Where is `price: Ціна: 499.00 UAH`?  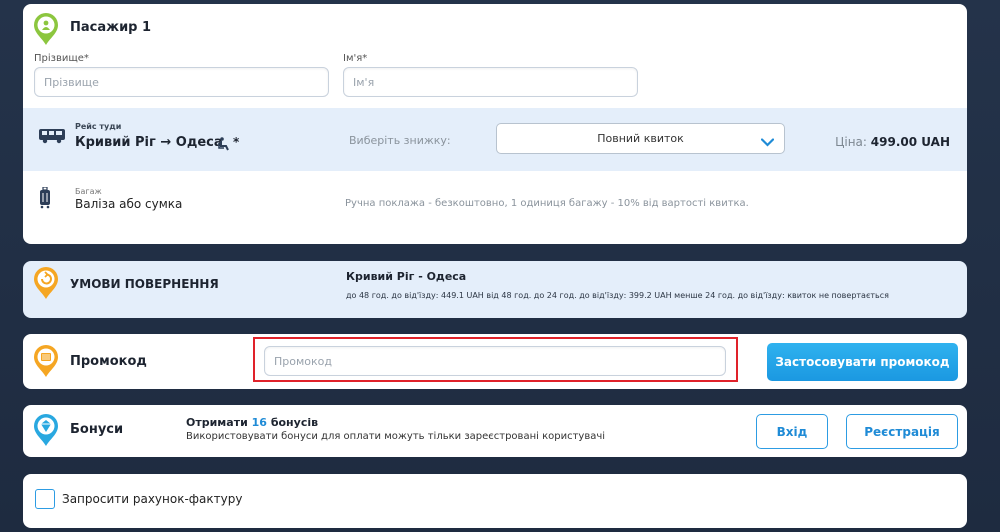
price: Ціна: 499.00 UAH is located at coordinates (892, 142).